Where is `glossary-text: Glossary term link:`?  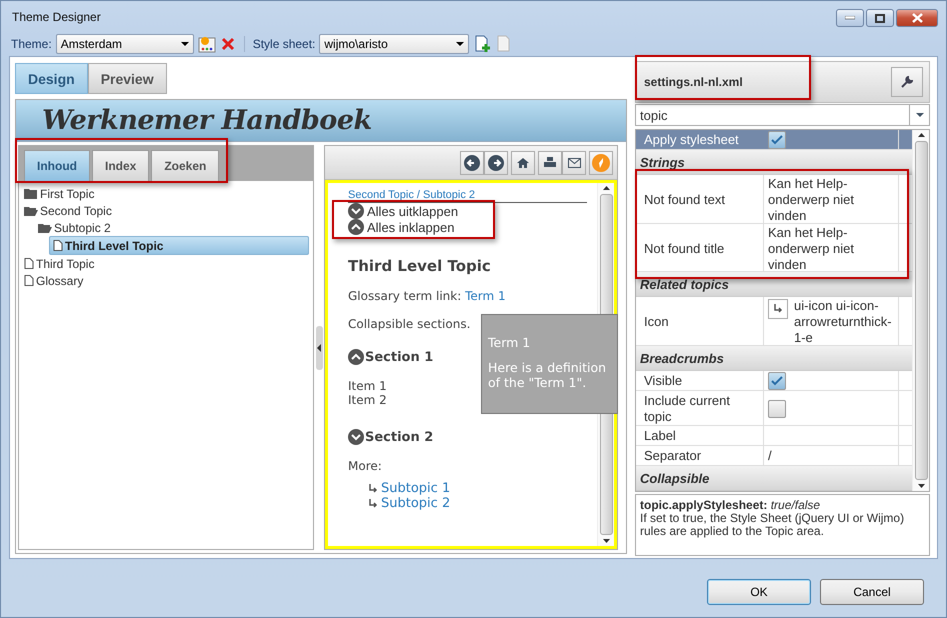 glossary-text: Glossary term link: is located at coordinates (405, 296).